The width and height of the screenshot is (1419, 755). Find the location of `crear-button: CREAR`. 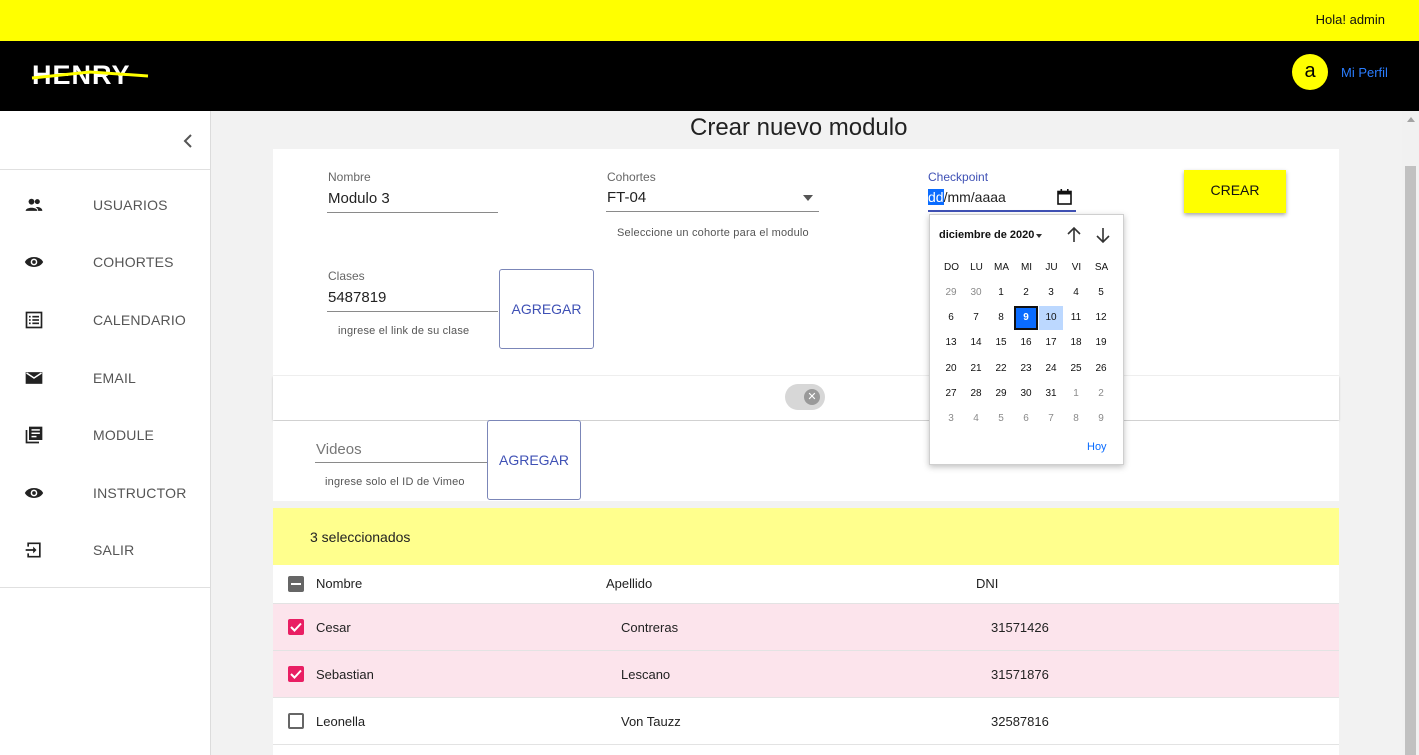

crear-button: CREAR is located at coordinates (1235, 191).